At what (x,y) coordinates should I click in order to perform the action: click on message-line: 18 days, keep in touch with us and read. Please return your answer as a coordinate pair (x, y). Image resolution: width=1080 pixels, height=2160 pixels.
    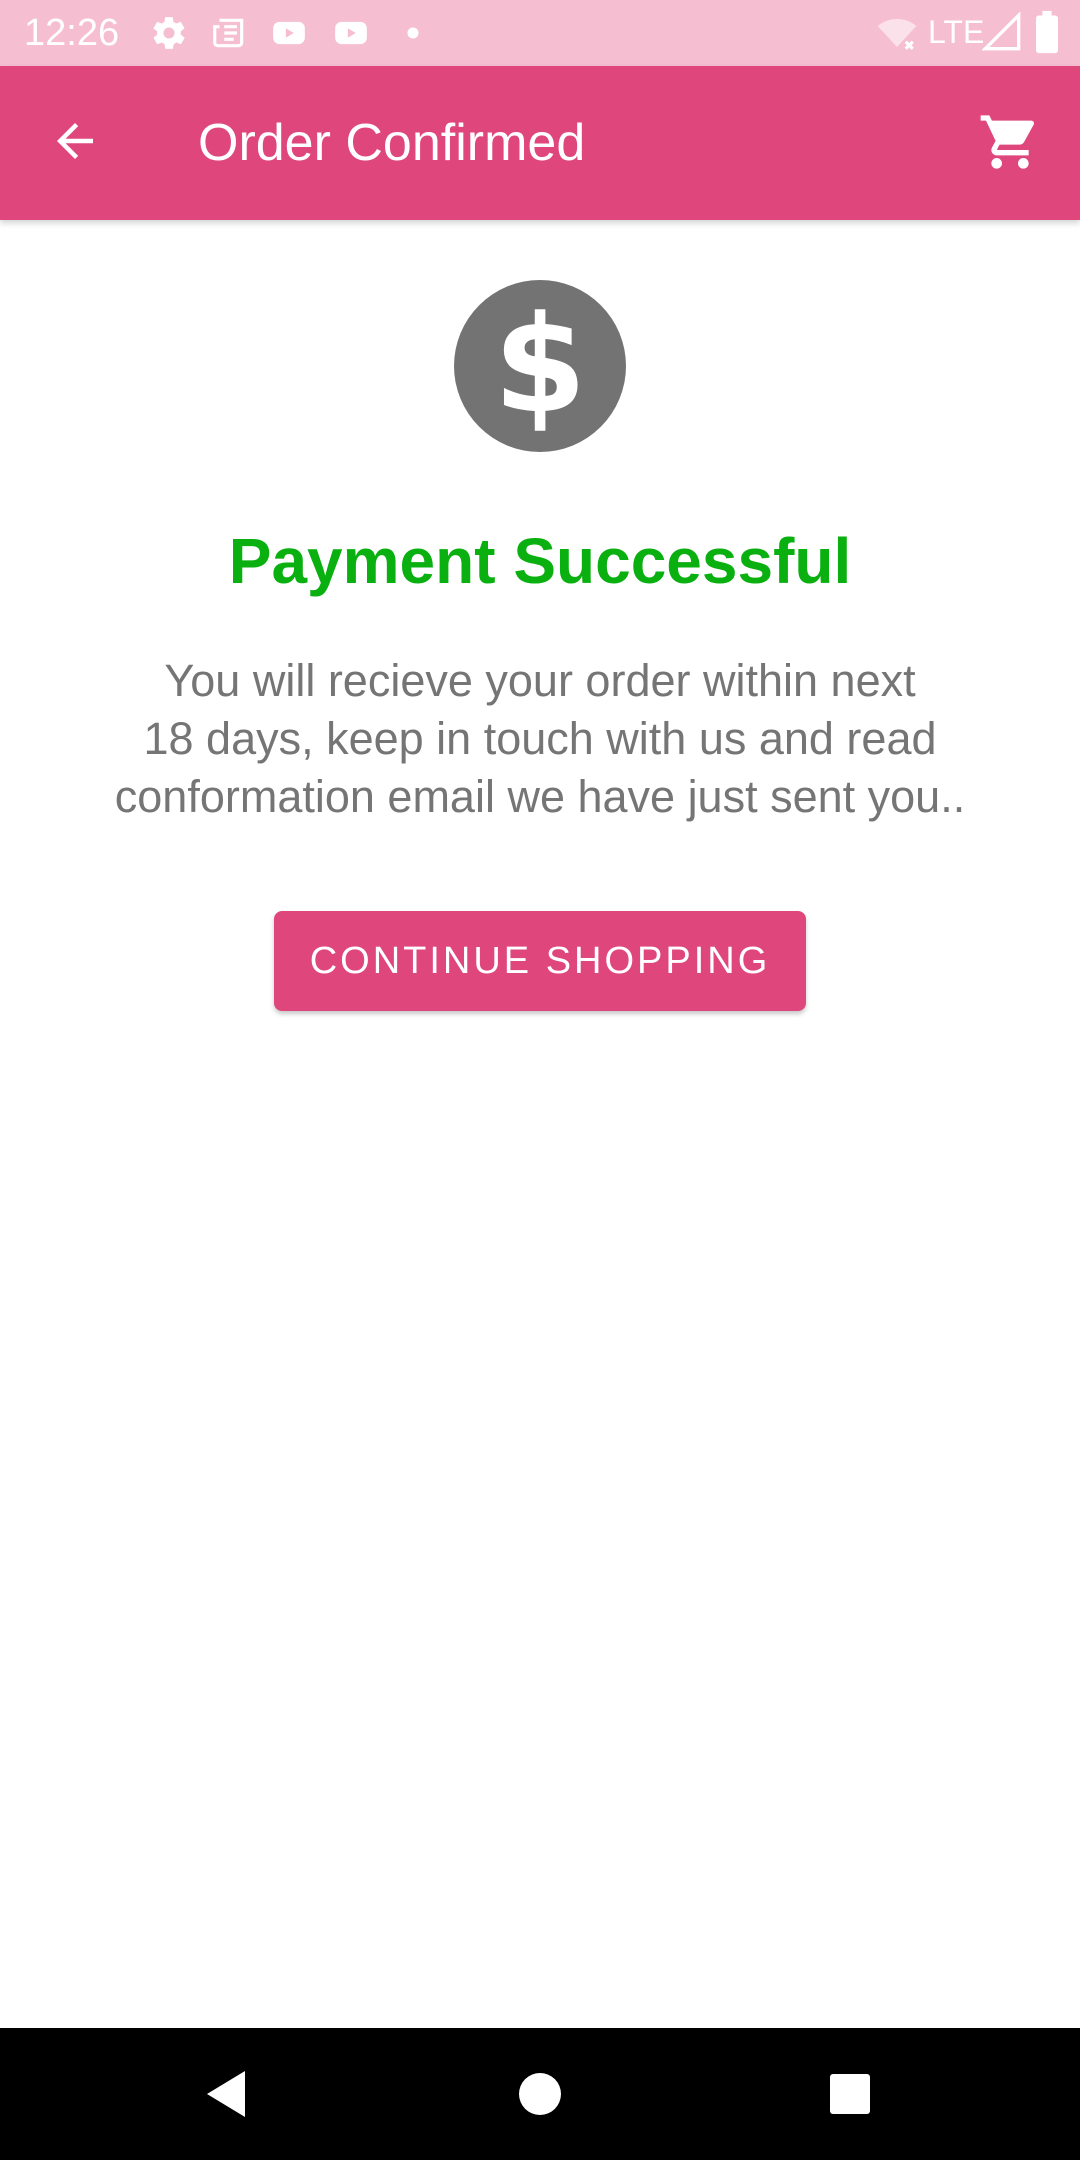
    Looking at the image, I should click on (540, 738).